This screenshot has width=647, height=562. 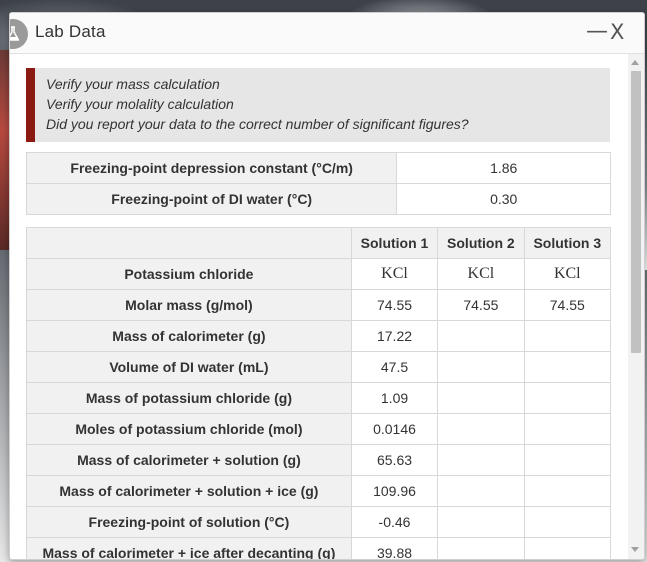 I want to click on table-row: Freezing-point of DI water (°C) 0.30, so click(x=318, y=199).